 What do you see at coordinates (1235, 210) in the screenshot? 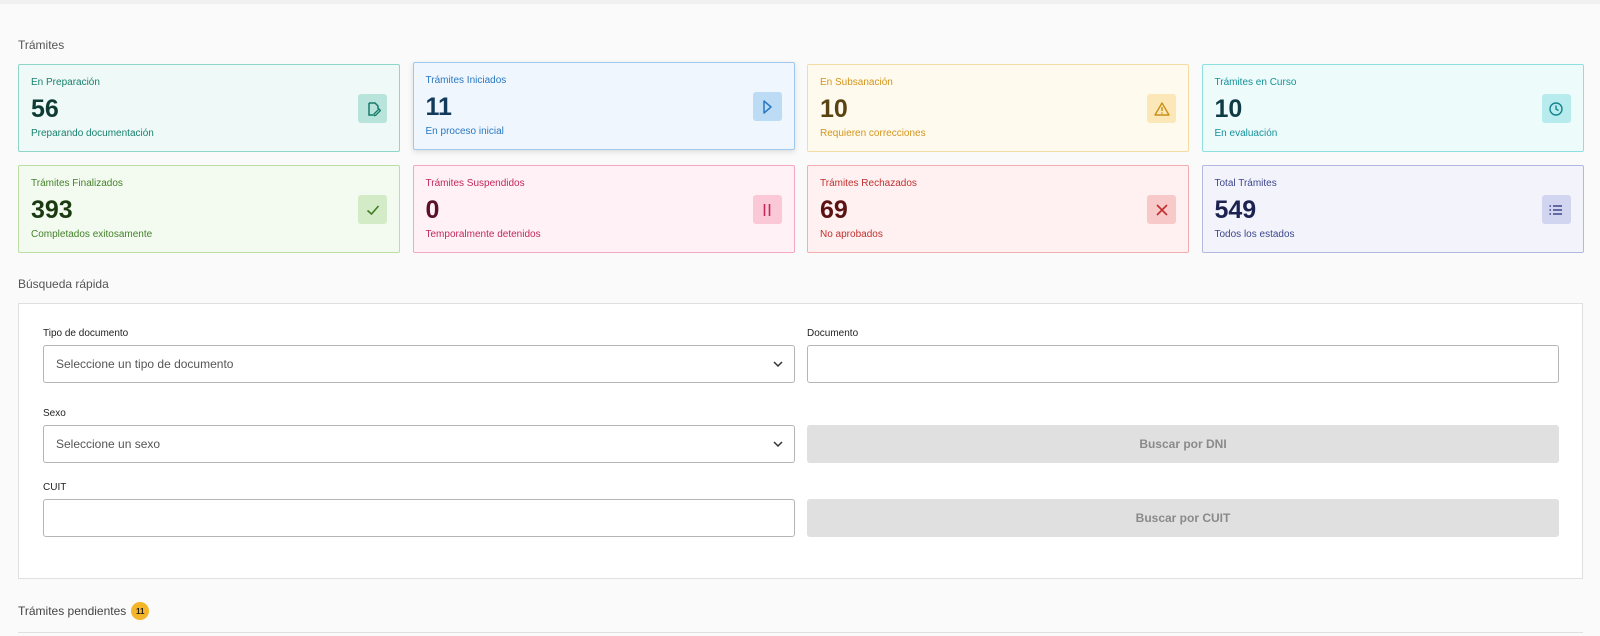
I see `card-value: 549` at bounding box center [1235, 210].